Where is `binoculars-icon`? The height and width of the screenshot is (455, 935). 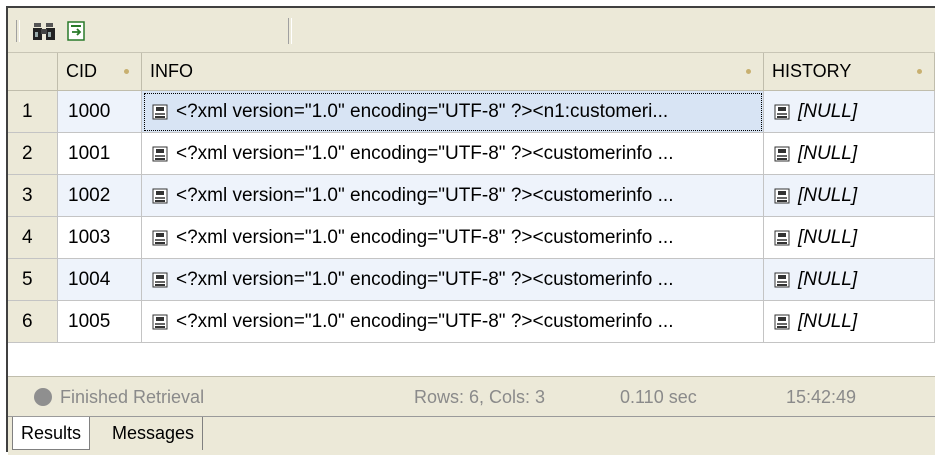 binoculars-icon is located at coordinates (44, 31).